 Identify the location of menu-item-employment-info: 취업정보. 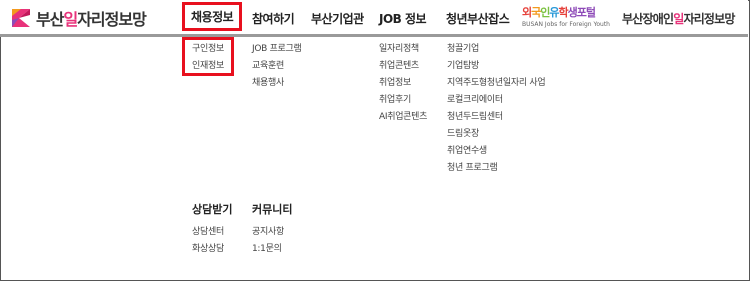
(403, 83).